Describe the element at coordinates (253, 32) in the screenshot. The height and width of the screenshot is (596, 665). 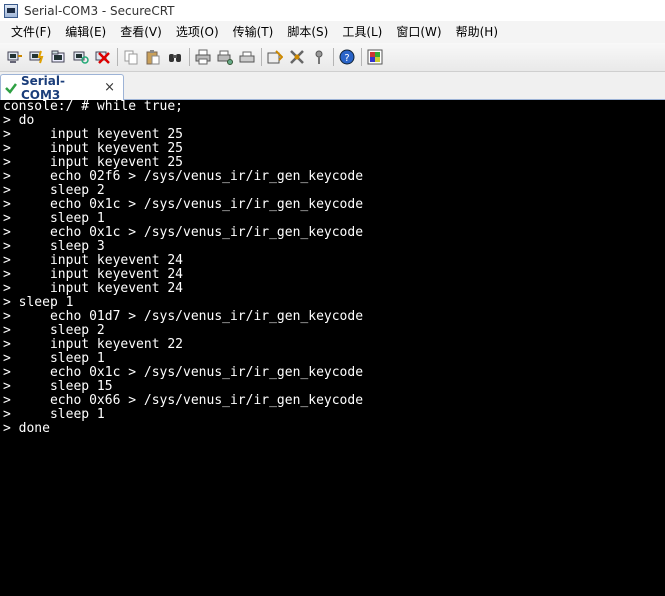
I see `menu-transfer: 传输(T)` at that location.